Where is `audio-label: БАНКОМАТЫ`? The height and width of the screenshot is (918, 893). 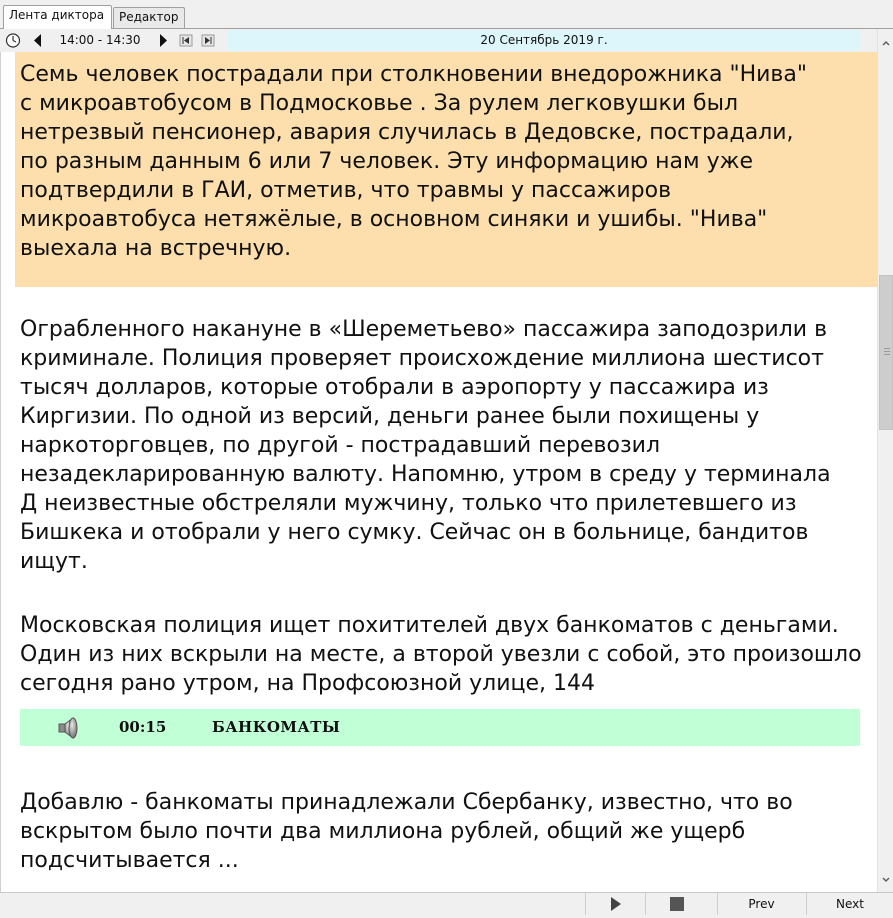 audio-label: БАНКОМАТЫ is located at coordinates (276, 727).